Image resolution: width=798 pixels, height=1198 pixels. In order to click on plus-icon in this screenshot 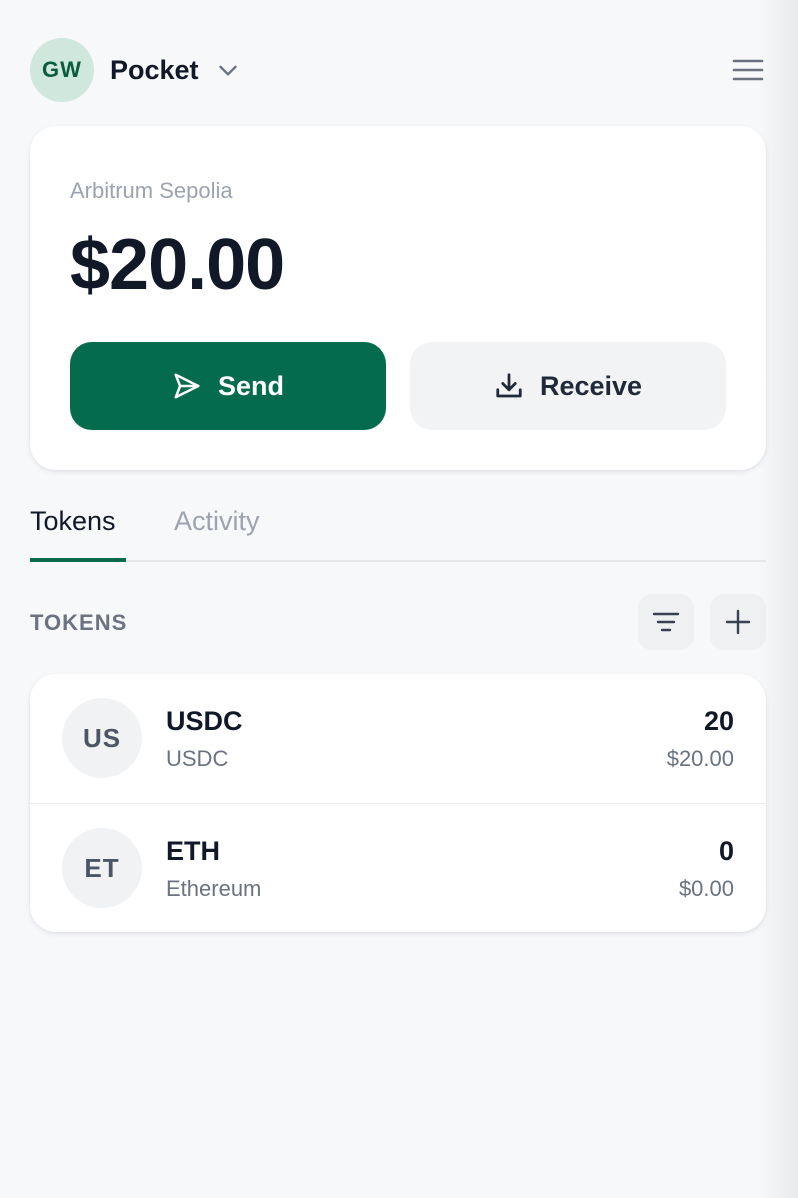, I will do `click(738, 622)`.